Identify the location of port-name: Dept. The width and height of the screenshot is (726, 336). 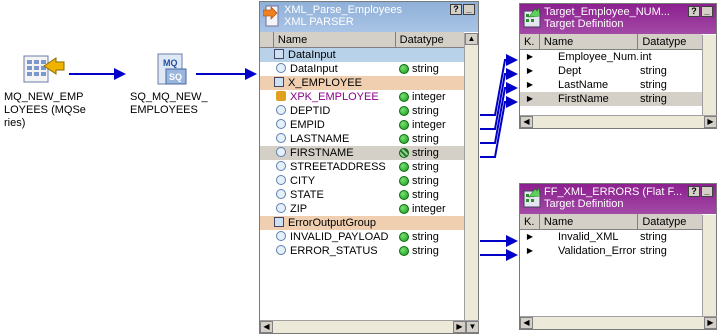
(570, 71).